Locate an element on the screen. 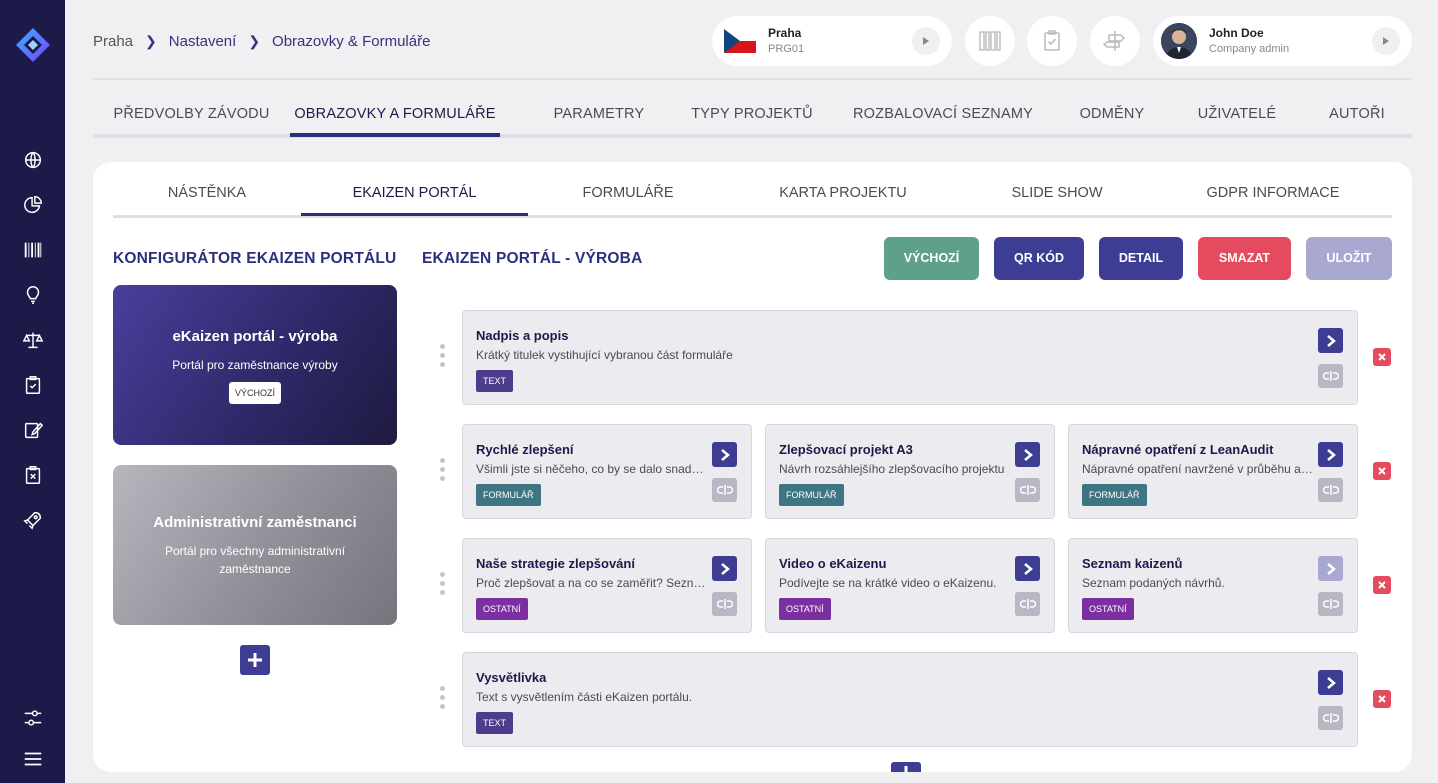 Image resolution: width=1438 pixels, height=783 pixels. tab-ekaizen-portal: EKAIZEN PORTÁL is located at coordinates (414, 193).